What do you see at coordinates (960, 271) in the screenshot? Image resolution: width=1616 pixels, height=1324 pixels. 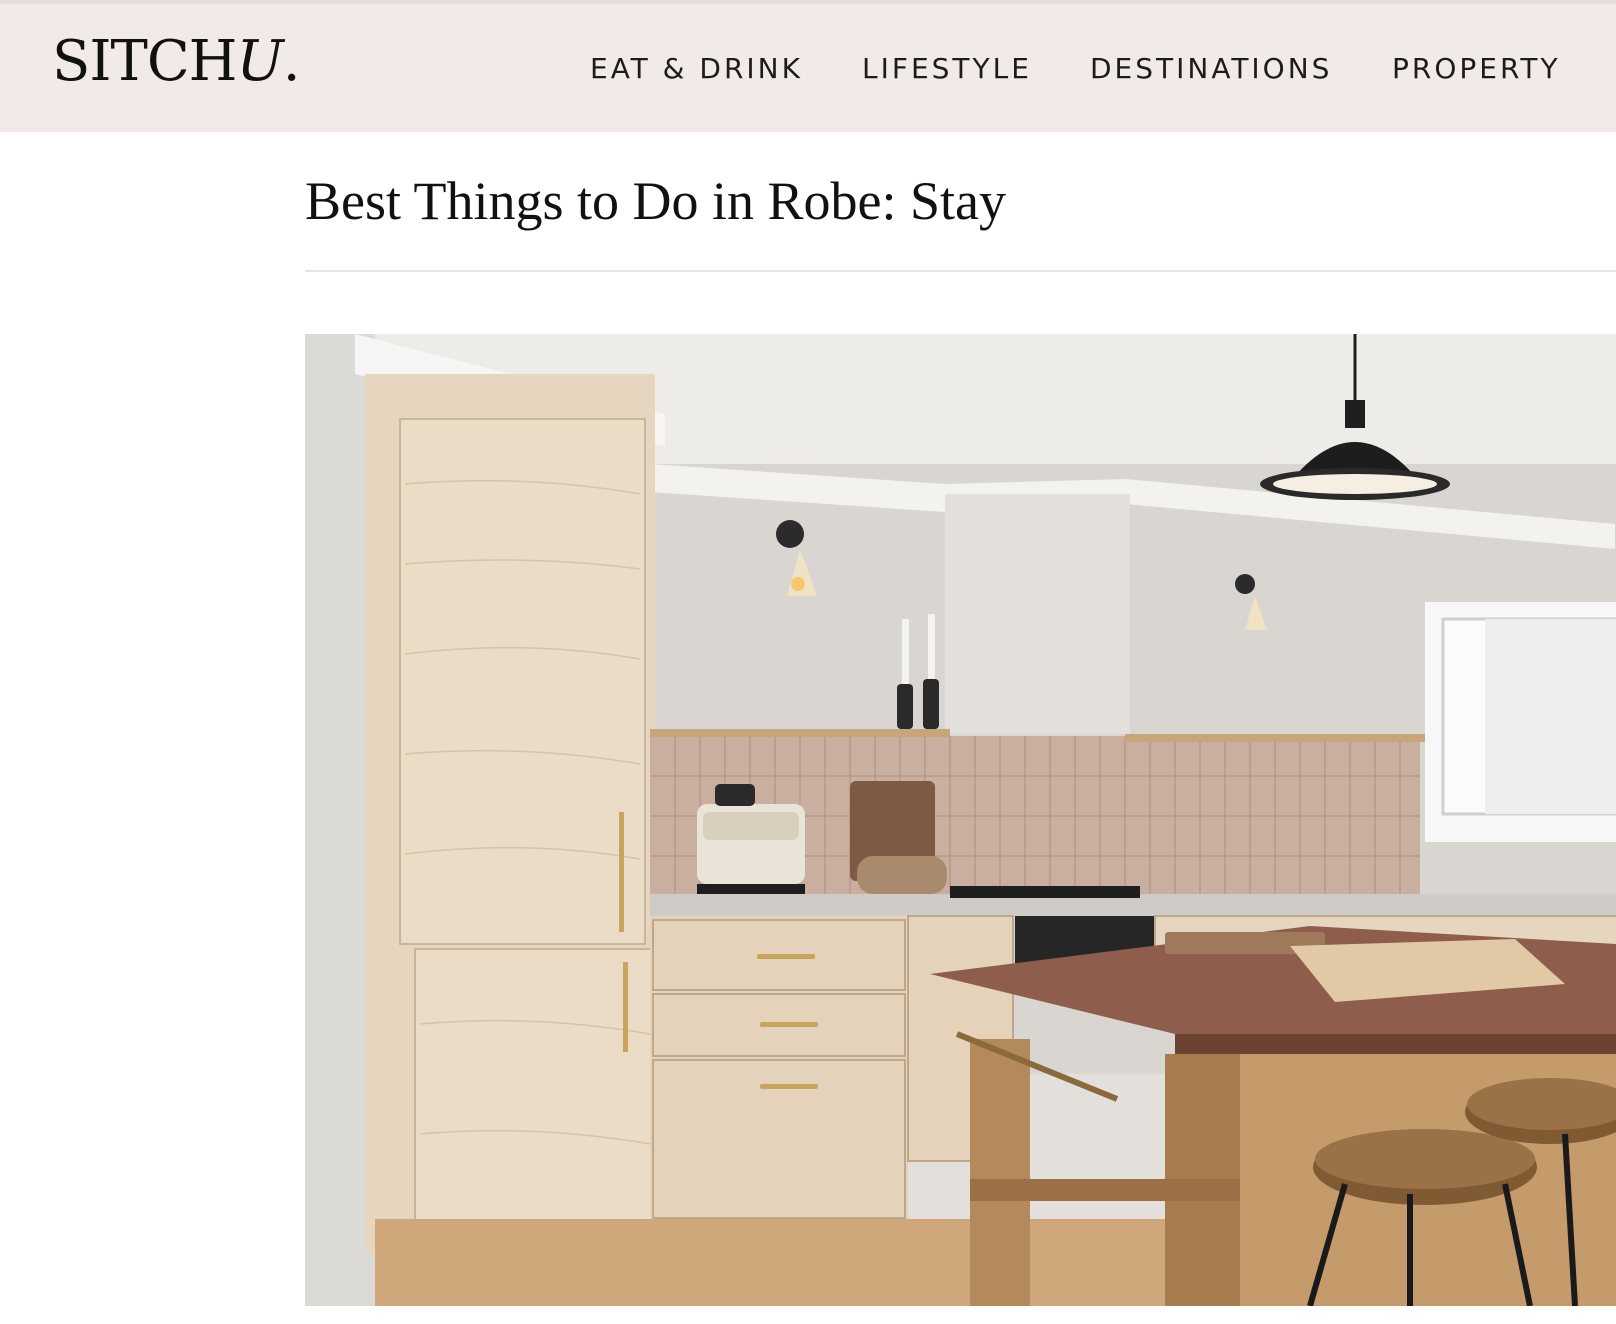 I see `title-divider` at bounding box center [960, 271].